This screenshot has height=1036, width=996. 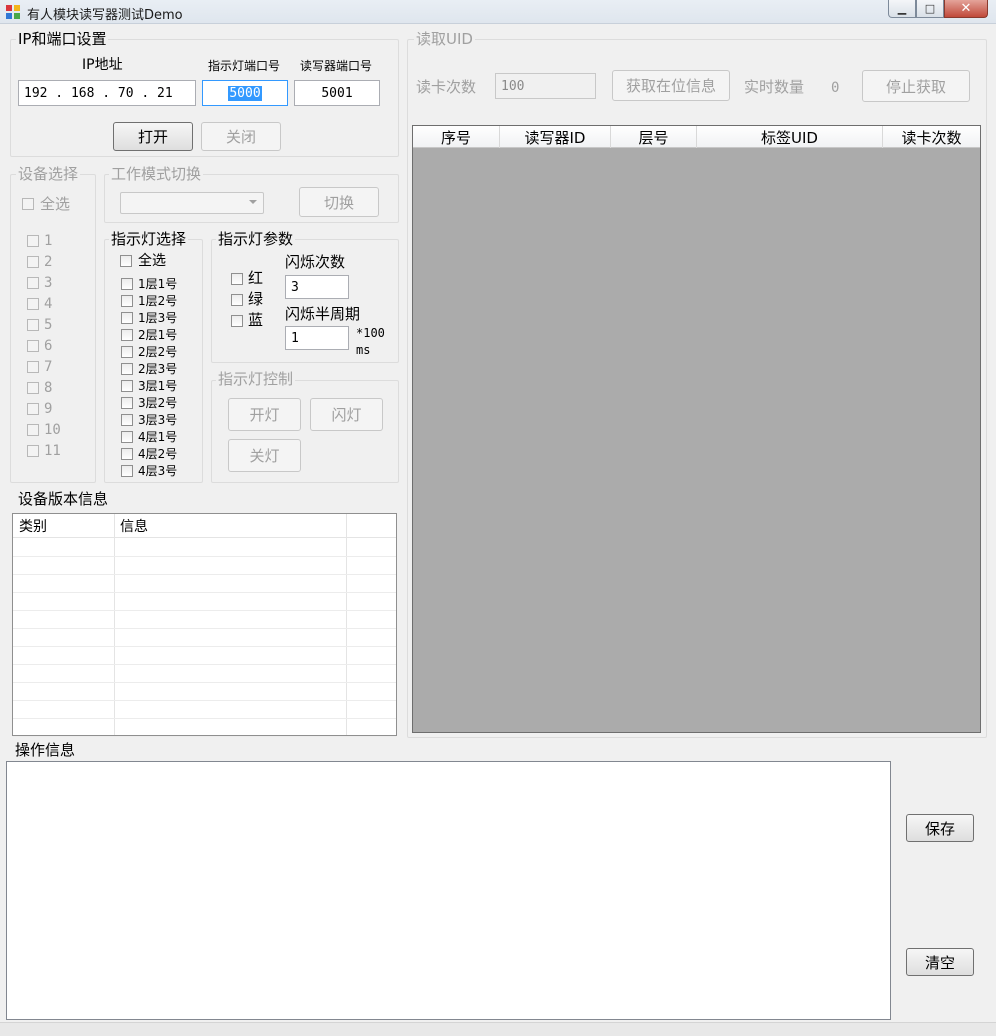 I want to click on light-checkbox-label: 4层2号, so click(x=158, y=454).